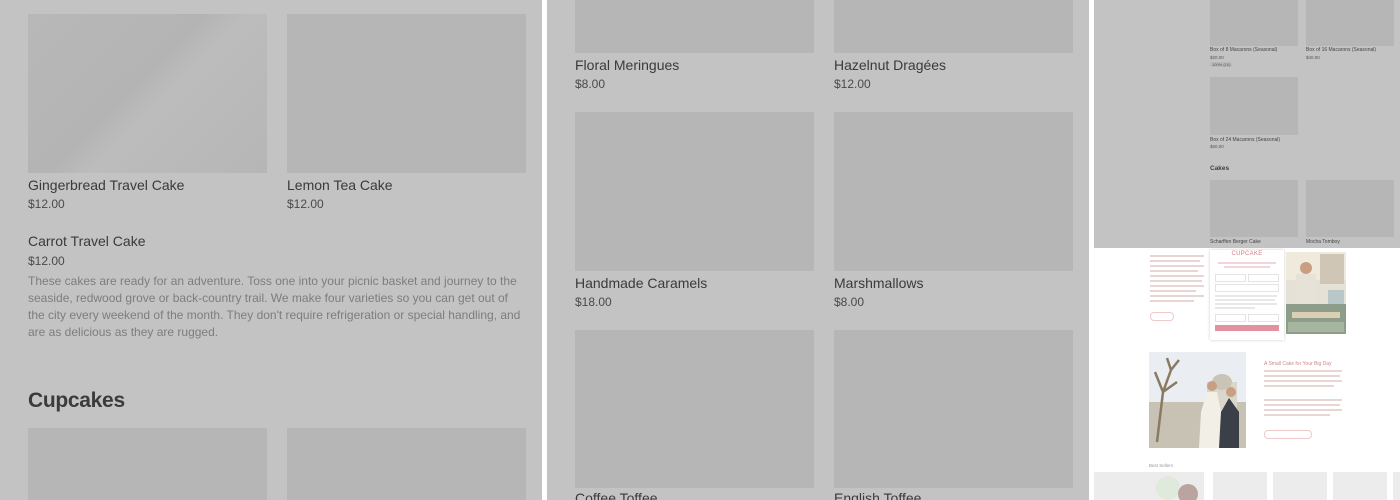 This screenshot has height=500, width=1400. What do you see at coordinates (1313, 57) in the screenshot?
I see `product-price: $40.00` at bounding box center [1313, 57].